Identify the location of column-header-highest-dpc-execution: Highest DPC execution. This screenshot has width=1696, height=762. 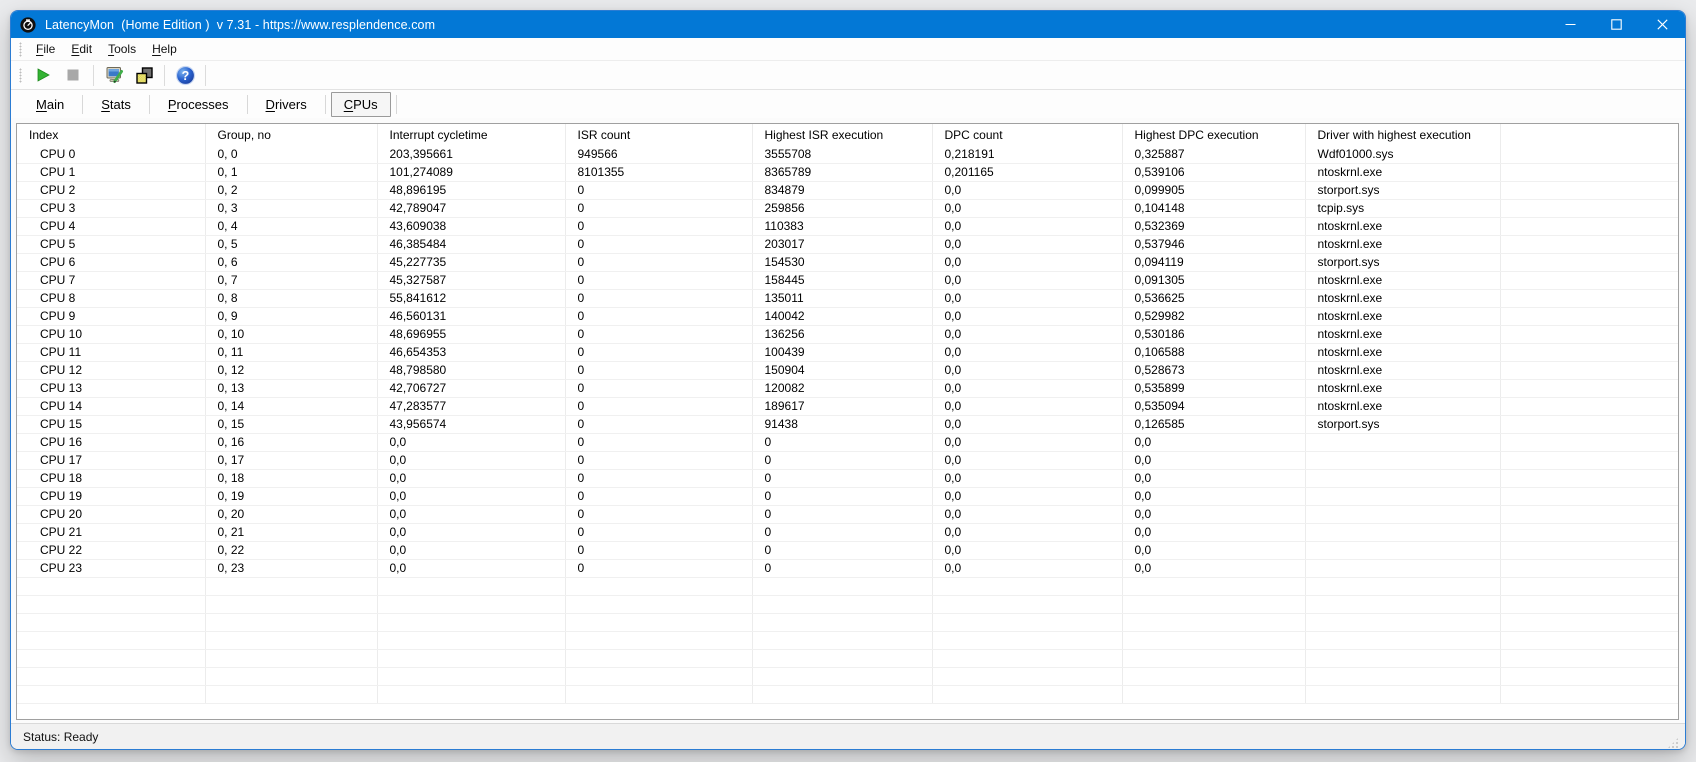
(1214, 134).